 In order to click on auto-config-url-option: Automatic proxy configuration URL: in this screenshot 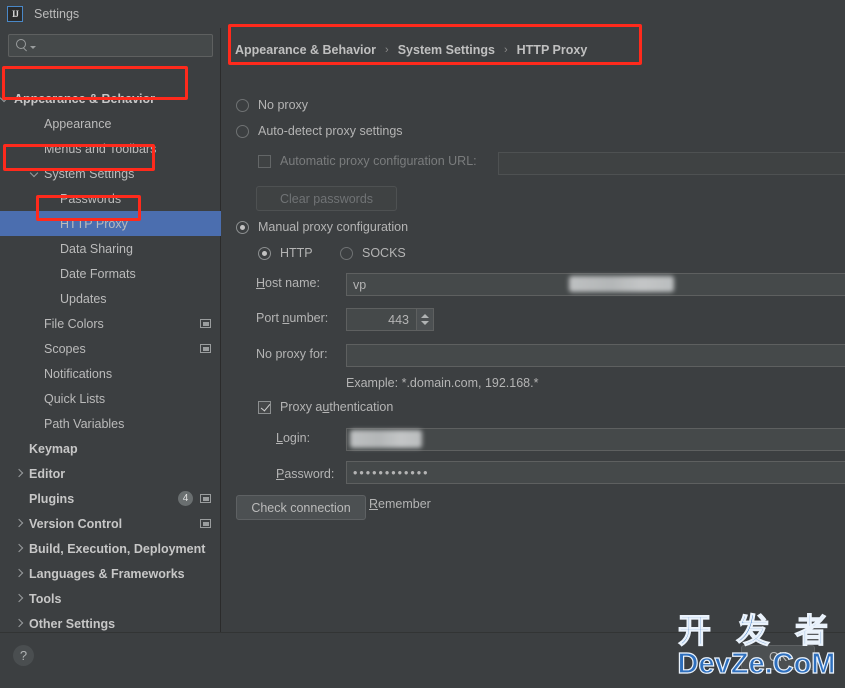, I will do `click(367, 161)`.